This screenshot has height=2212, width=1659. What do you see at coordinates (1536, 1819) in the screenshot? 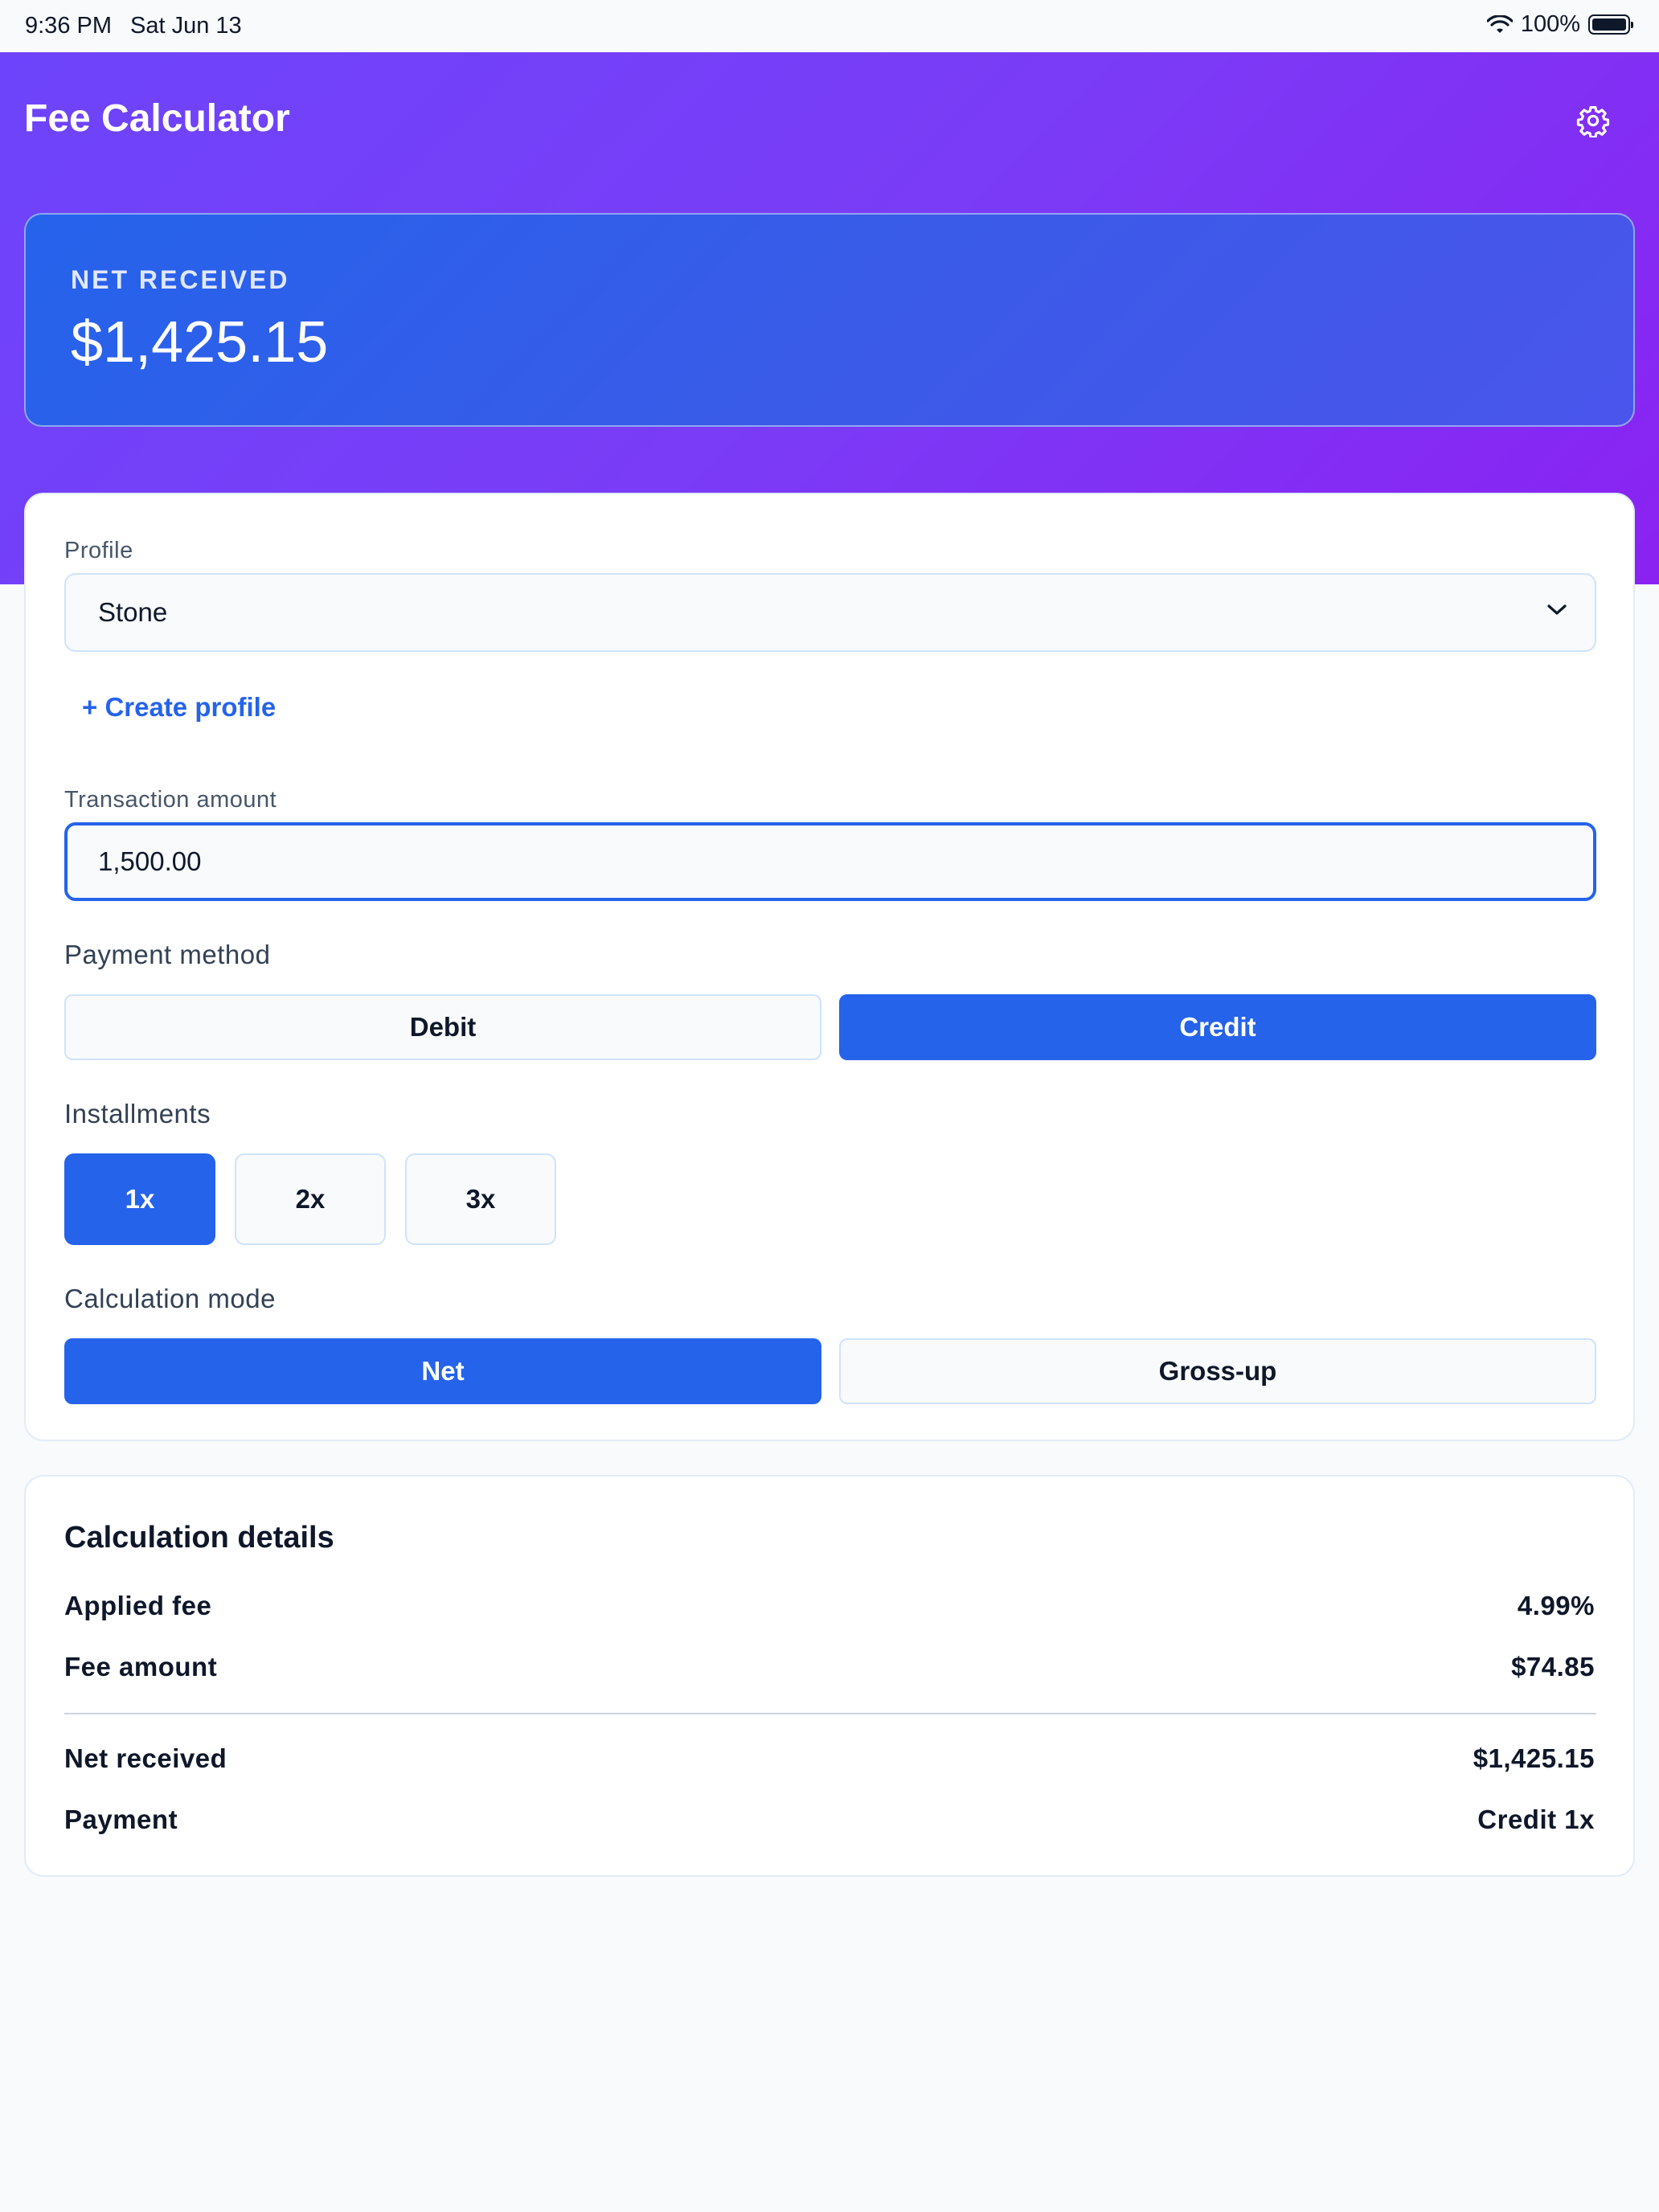
I see `payment-row-value: Credit 1x` at bounding box center [1536, 1819].